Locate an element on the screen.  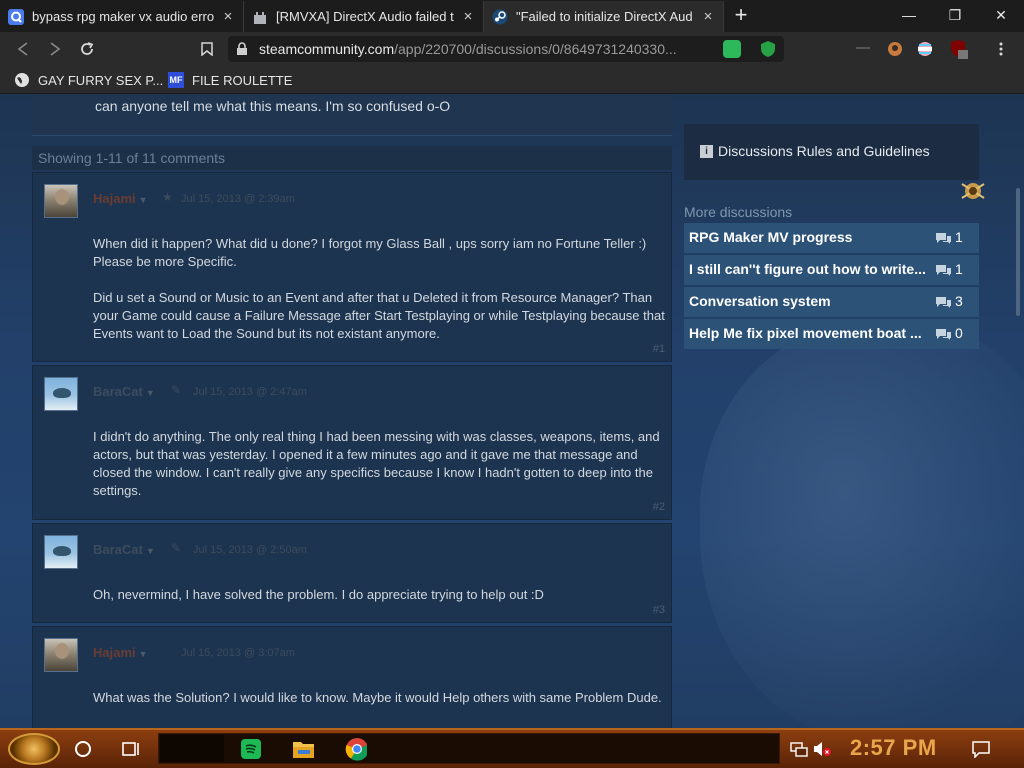
volume-muted-icon is located at coordinates (822, 749).